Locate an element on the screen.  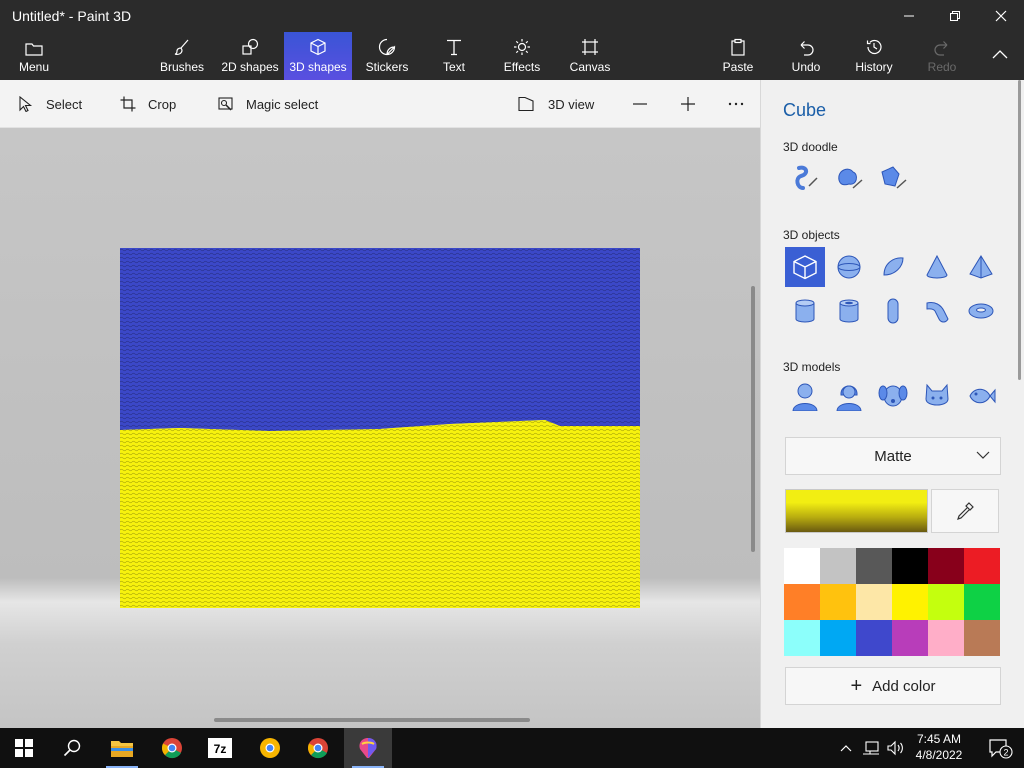
close-button is located at coordinates (1001, 16).